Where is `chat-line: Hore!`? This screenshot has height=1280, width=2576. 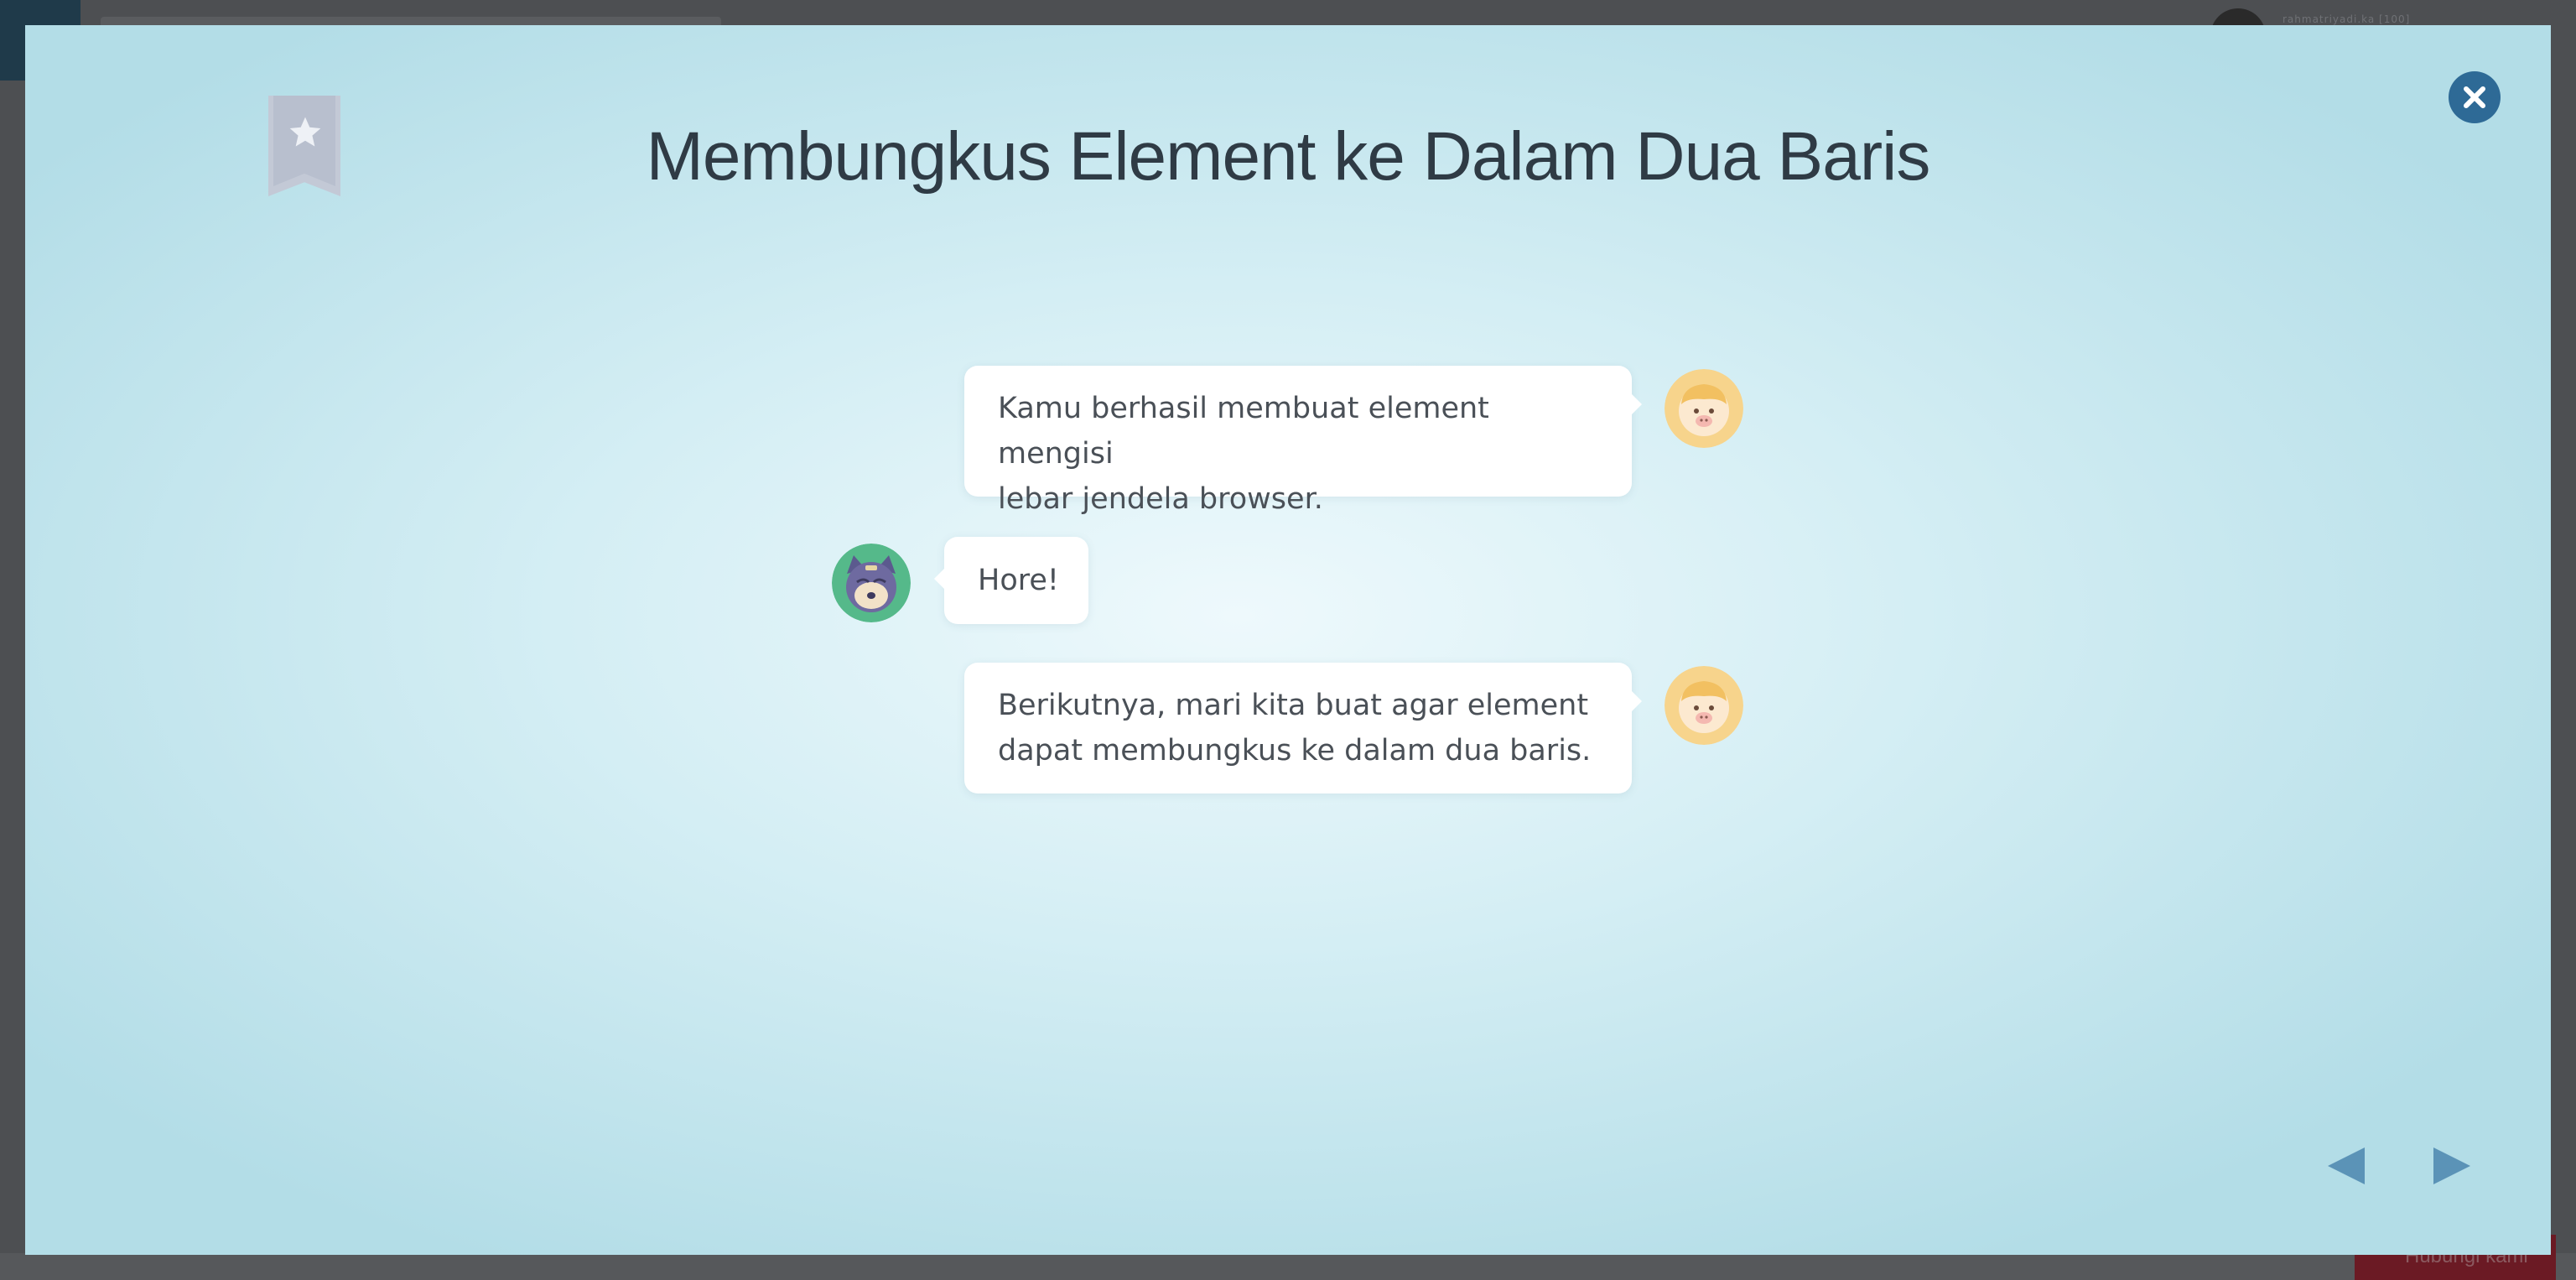
chat-line: Hore! is located at coordinates (1018, 580).